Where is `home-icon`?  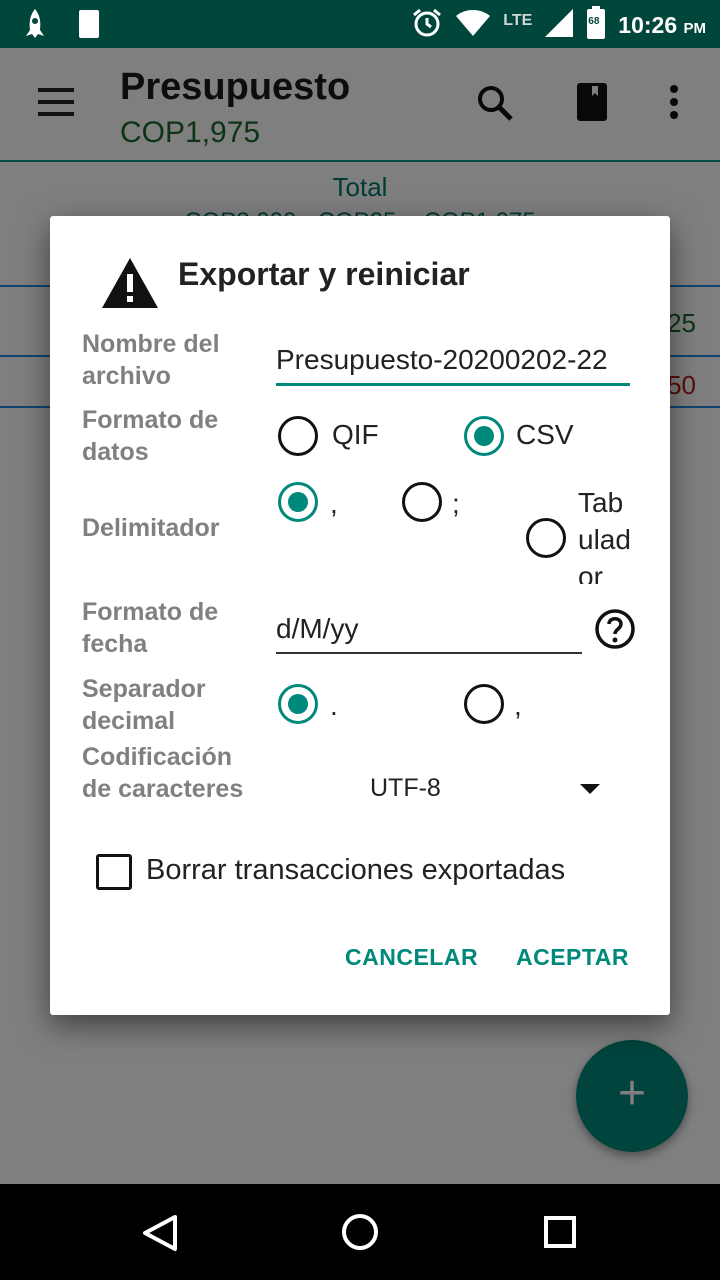 home-icon is located at coordinates (360, 1232).